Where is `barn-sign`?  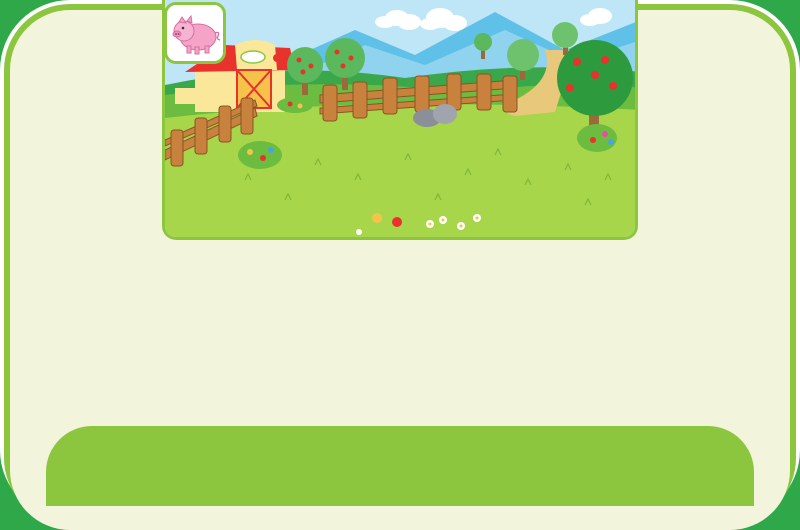
barn-sign is located at coordinates (253, 57).